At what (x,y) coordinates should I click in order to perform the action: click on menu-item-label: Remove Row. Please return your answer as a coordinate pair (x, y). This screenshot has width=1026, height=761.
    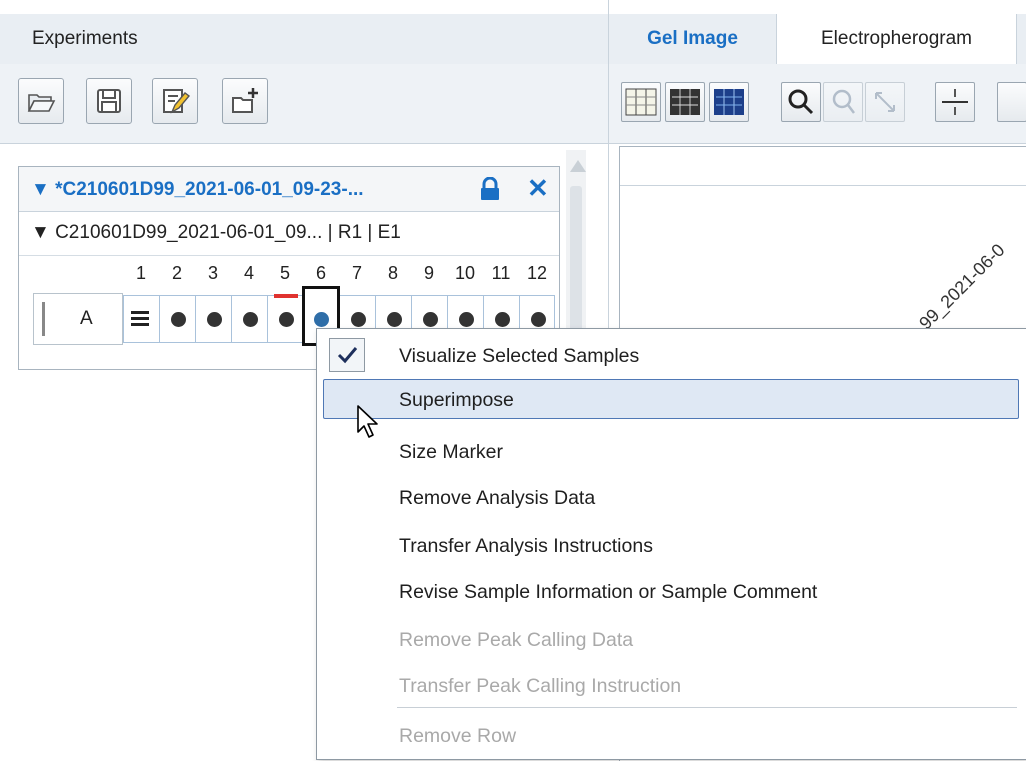
    Looking at the image, I should click on (458, 736).